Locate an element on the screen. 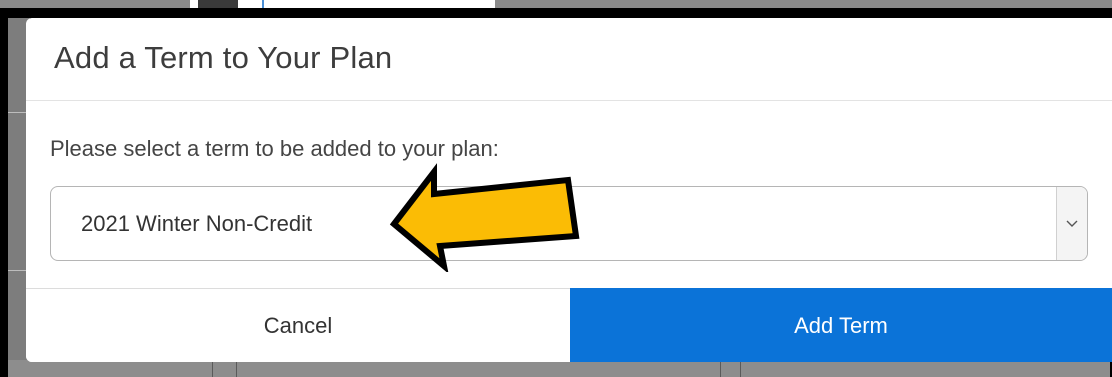  select-caret-button is located at coordinates (1071, 223).